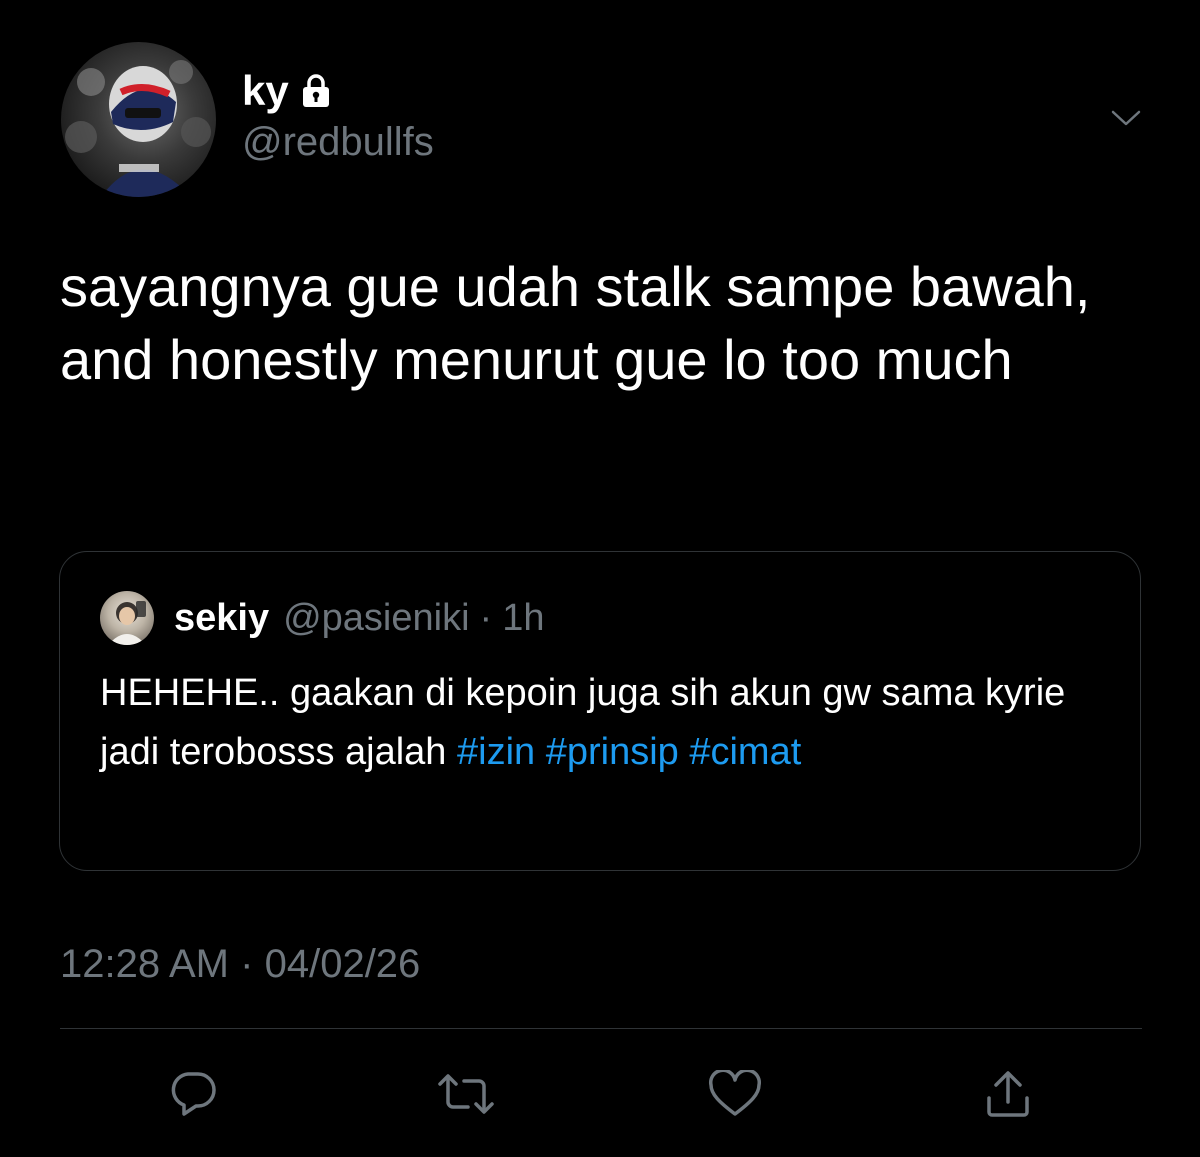  What do you see at coordinates (523, 617) in the screenshot?
I see `quoted-tweet-time: 1h` at bounding box center [523, 617].